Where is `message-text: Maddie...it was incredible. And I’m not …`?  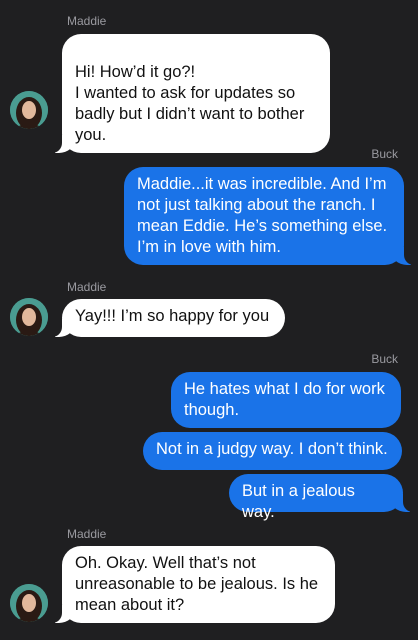
message-text: Maddie...it was incredible. And I’m not … is located at coordinates (262, 215).